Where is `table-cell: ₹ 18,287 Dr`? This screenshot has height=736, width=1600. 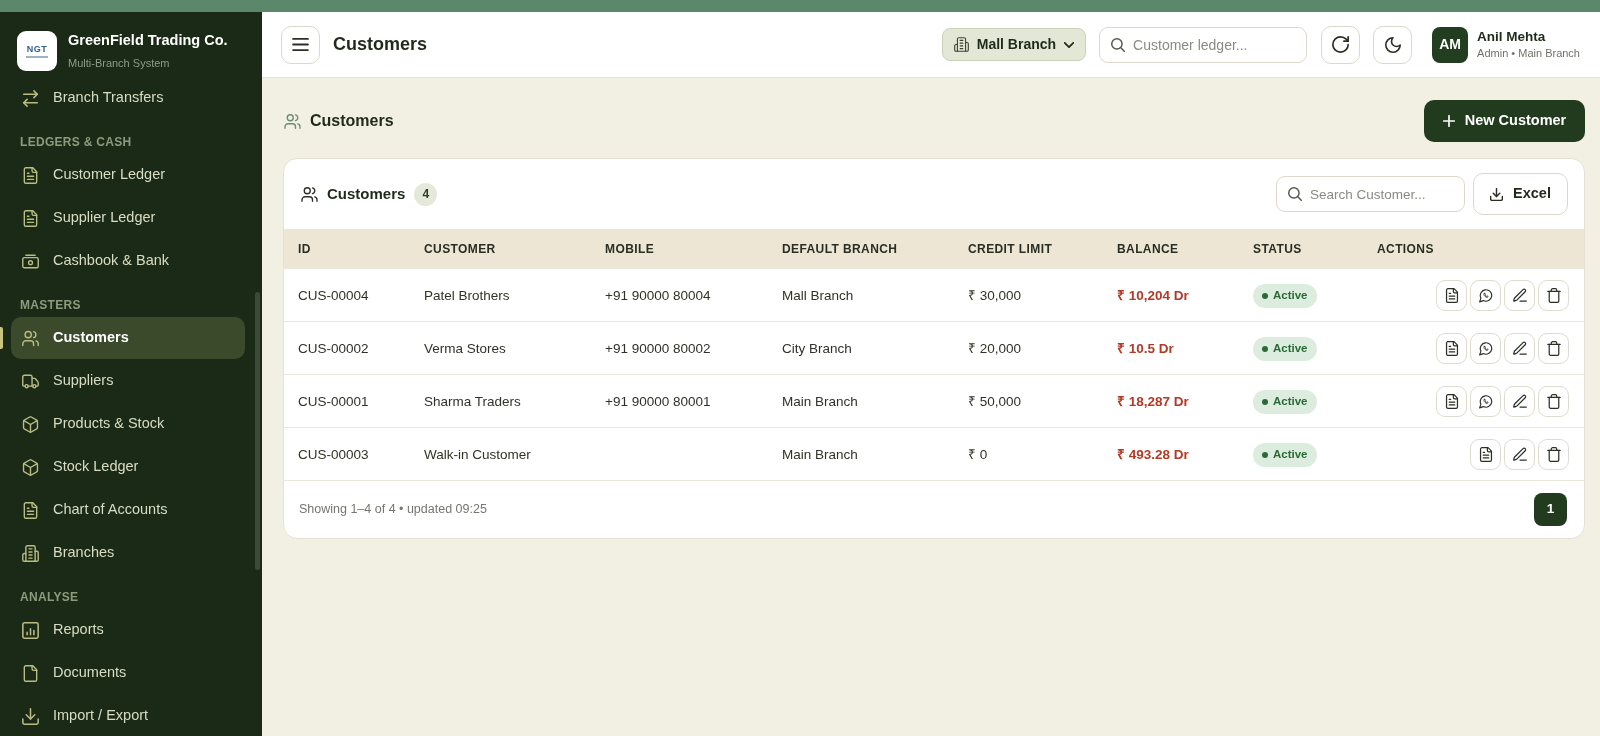 table-cell: ₹ 18,287 Dr is located at coordinates (1153, 401).